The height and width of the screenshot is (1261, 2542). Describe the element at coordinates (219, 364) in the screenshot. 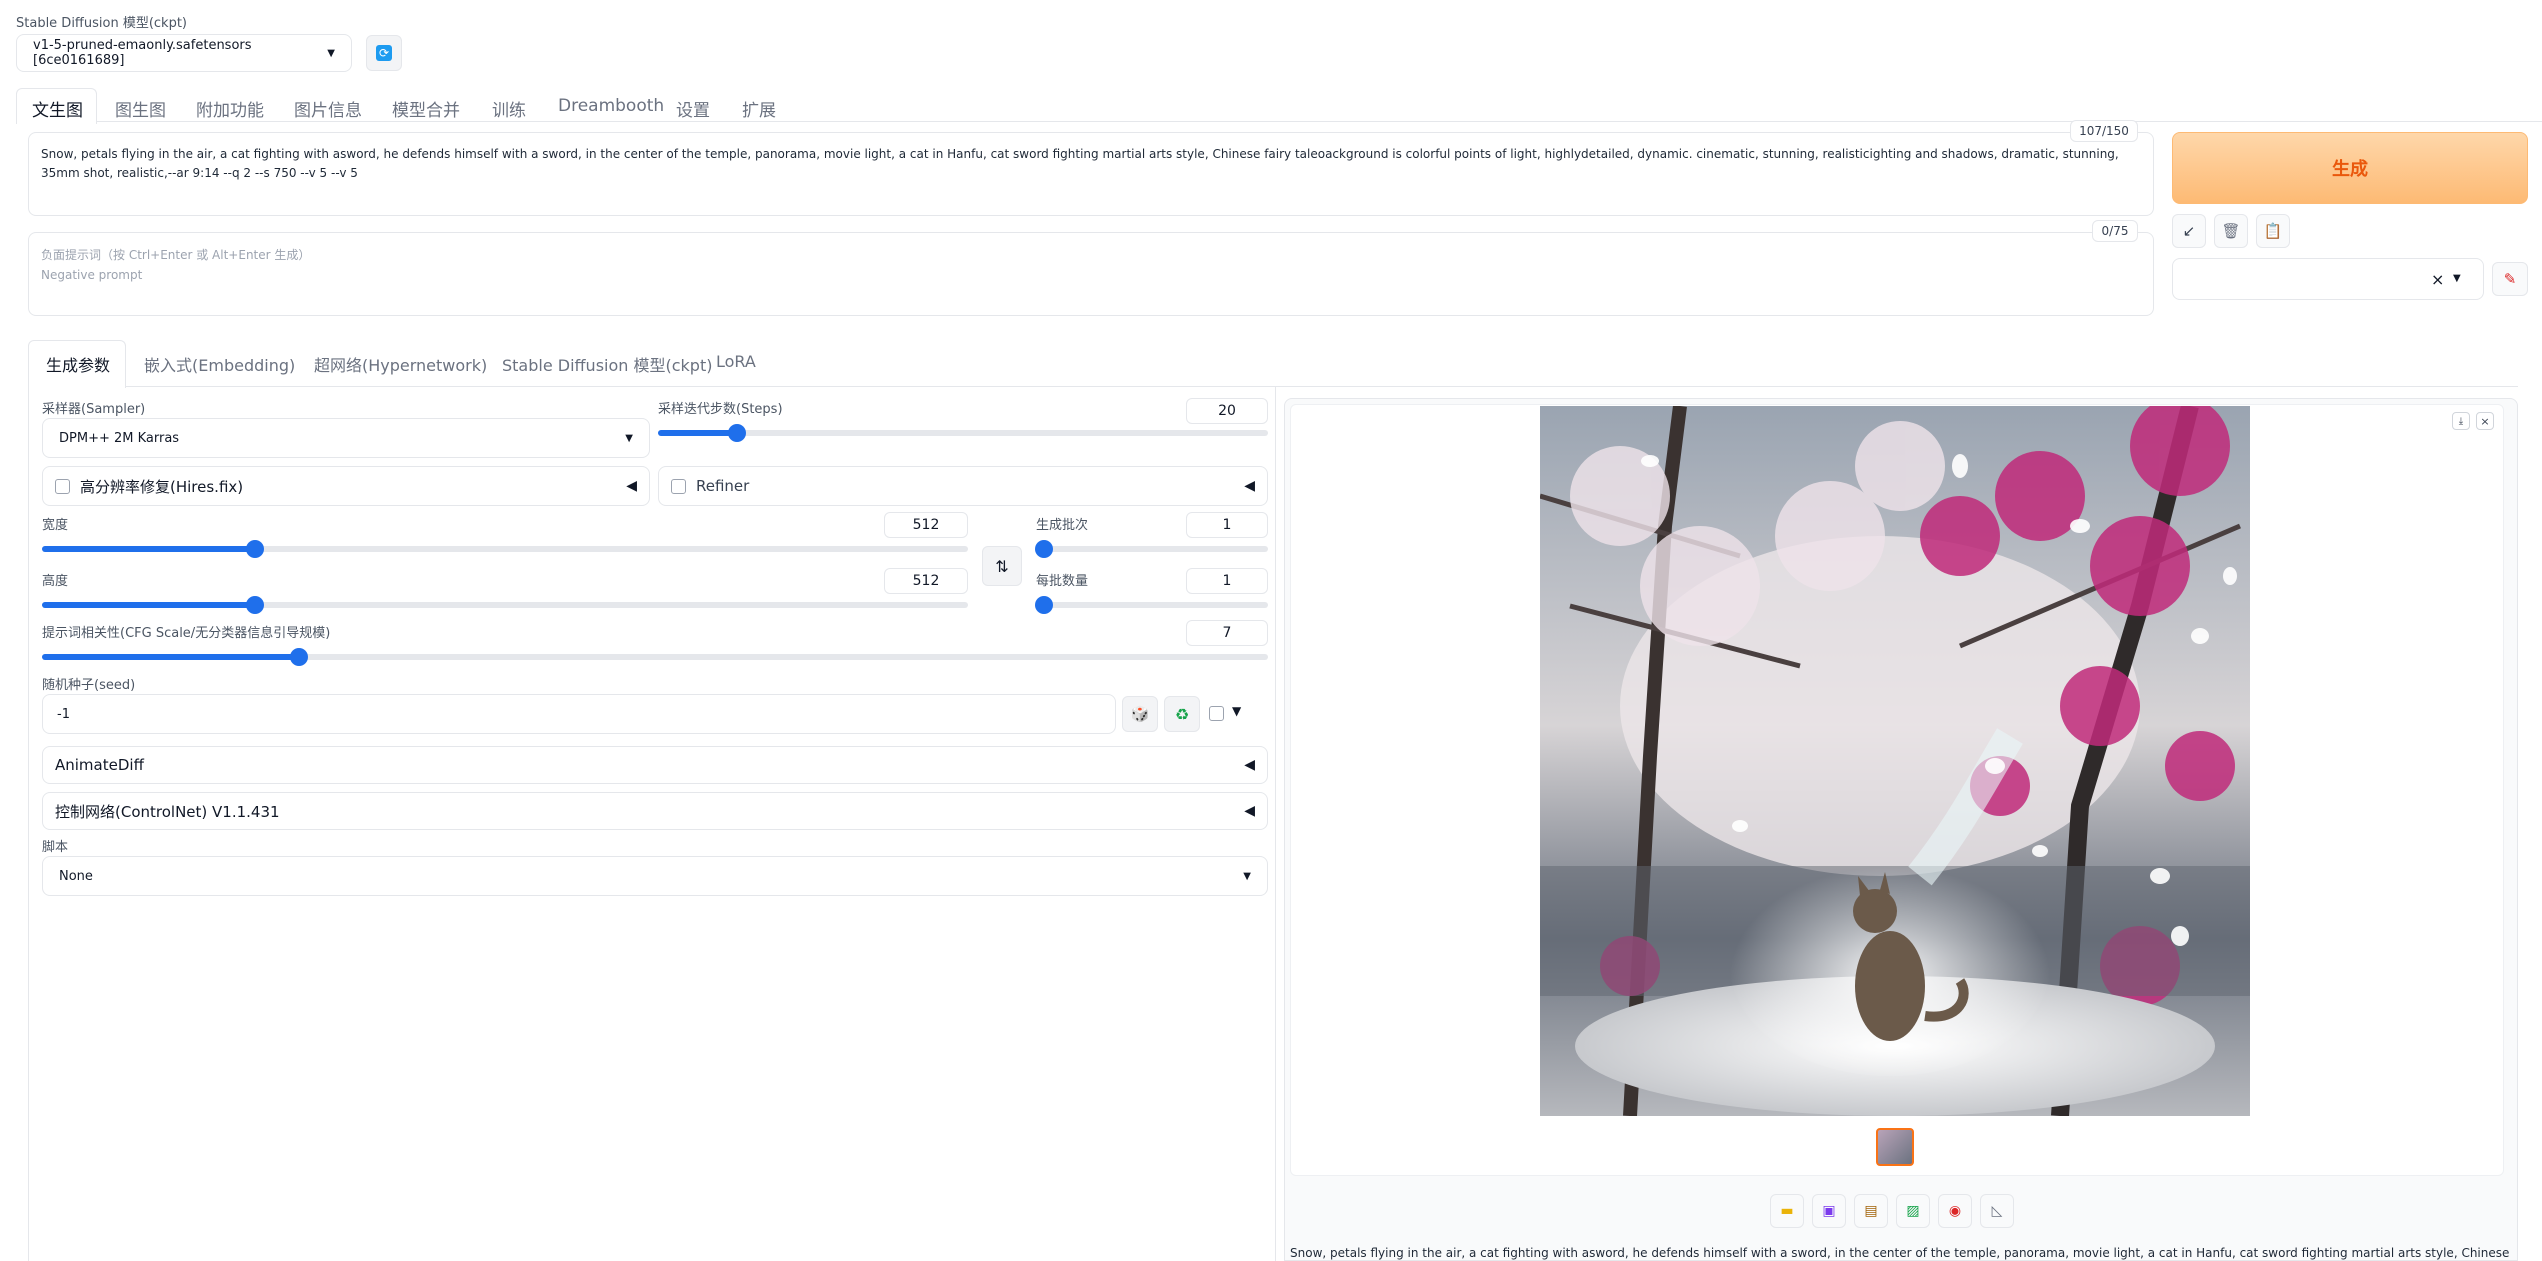

I see `subtab-embedding: 嵌入式(Embedding)` at that location.